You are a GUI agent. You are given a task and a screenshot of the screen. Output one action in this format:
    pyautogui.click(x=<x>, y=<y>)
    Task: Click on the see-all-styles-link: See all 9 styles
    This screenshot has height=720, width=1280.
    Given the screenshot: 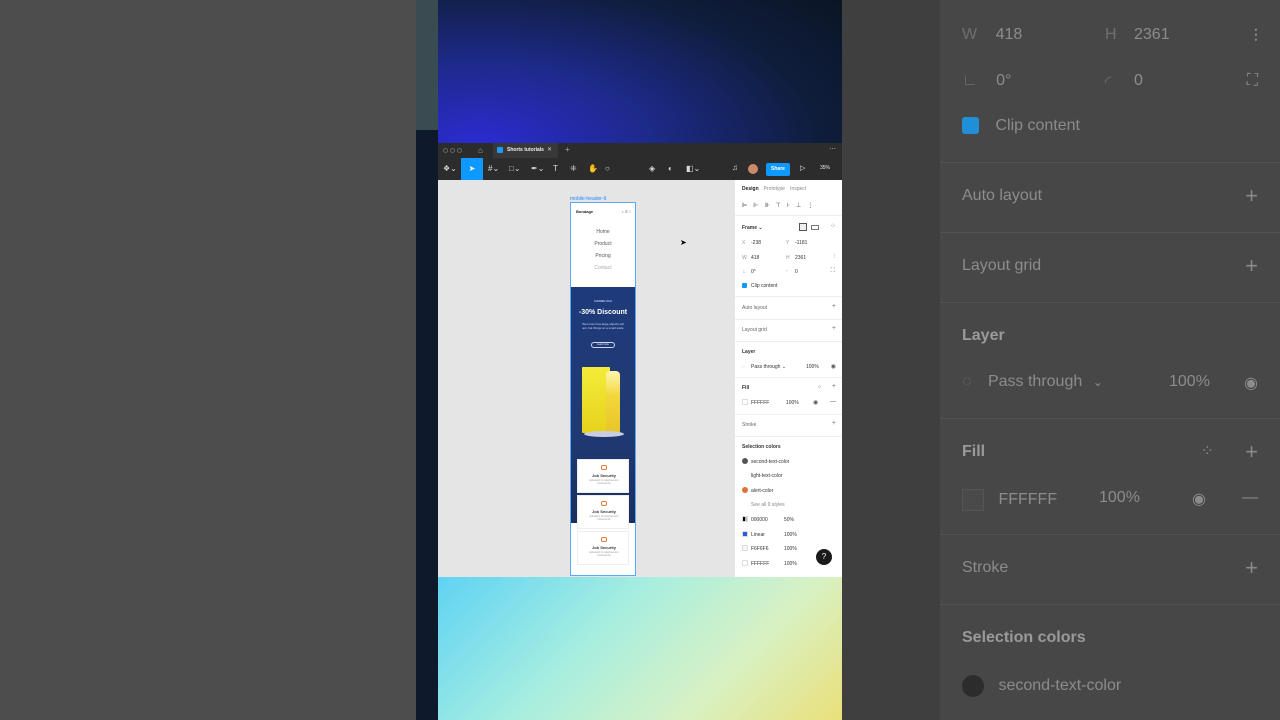 What is the action you would take?
    pyautogui.click(x=768, y=505)
    